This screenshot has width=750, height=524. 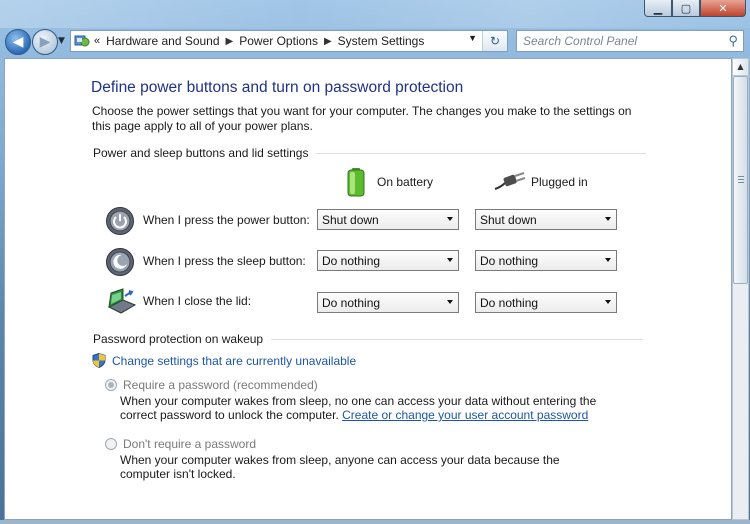 I want to click on scrollbar-thumb, so click(x=740, y=180).